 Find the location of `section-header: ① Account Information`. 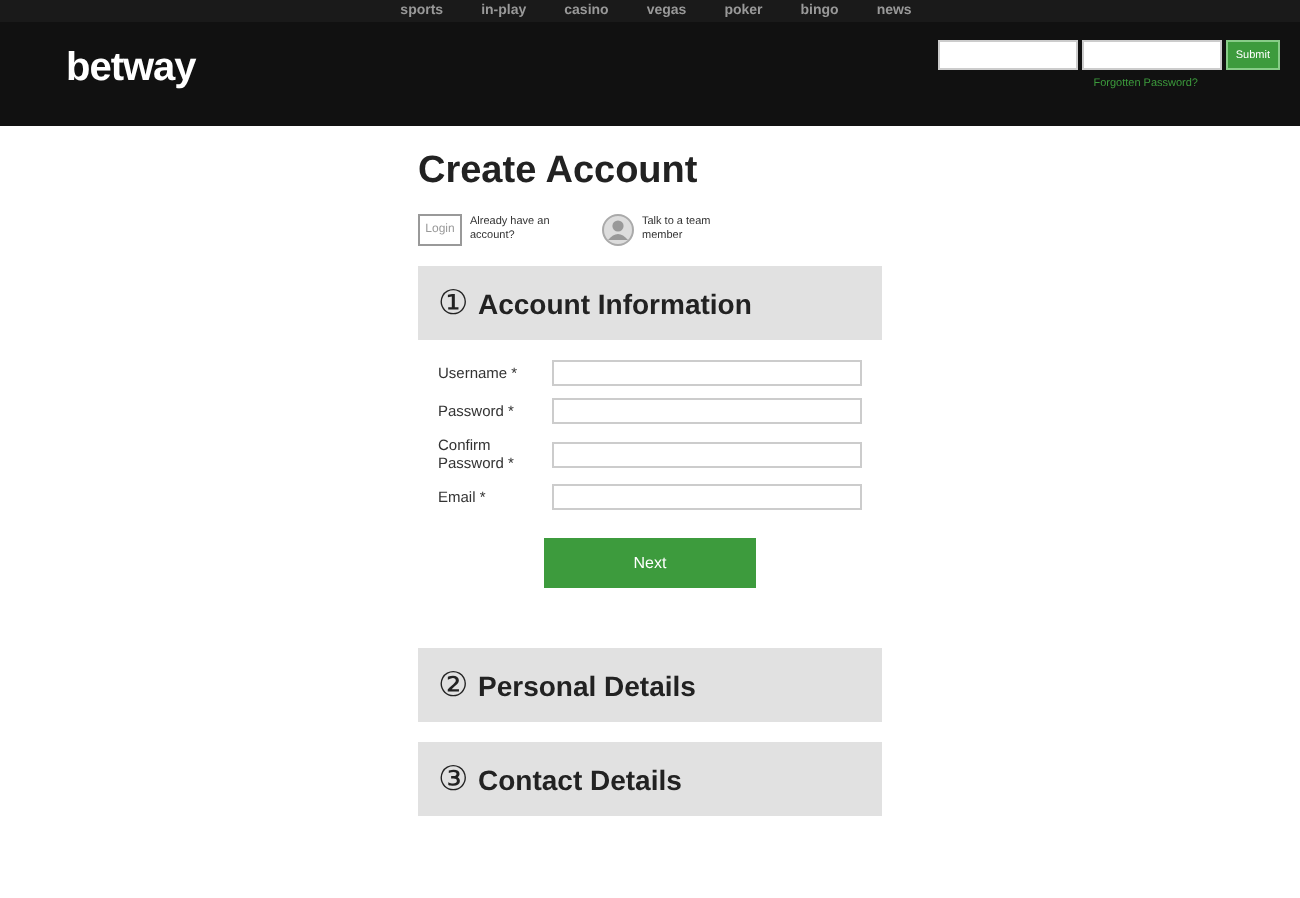

section-header: ① Account Information is located at coordinates (650, 303).